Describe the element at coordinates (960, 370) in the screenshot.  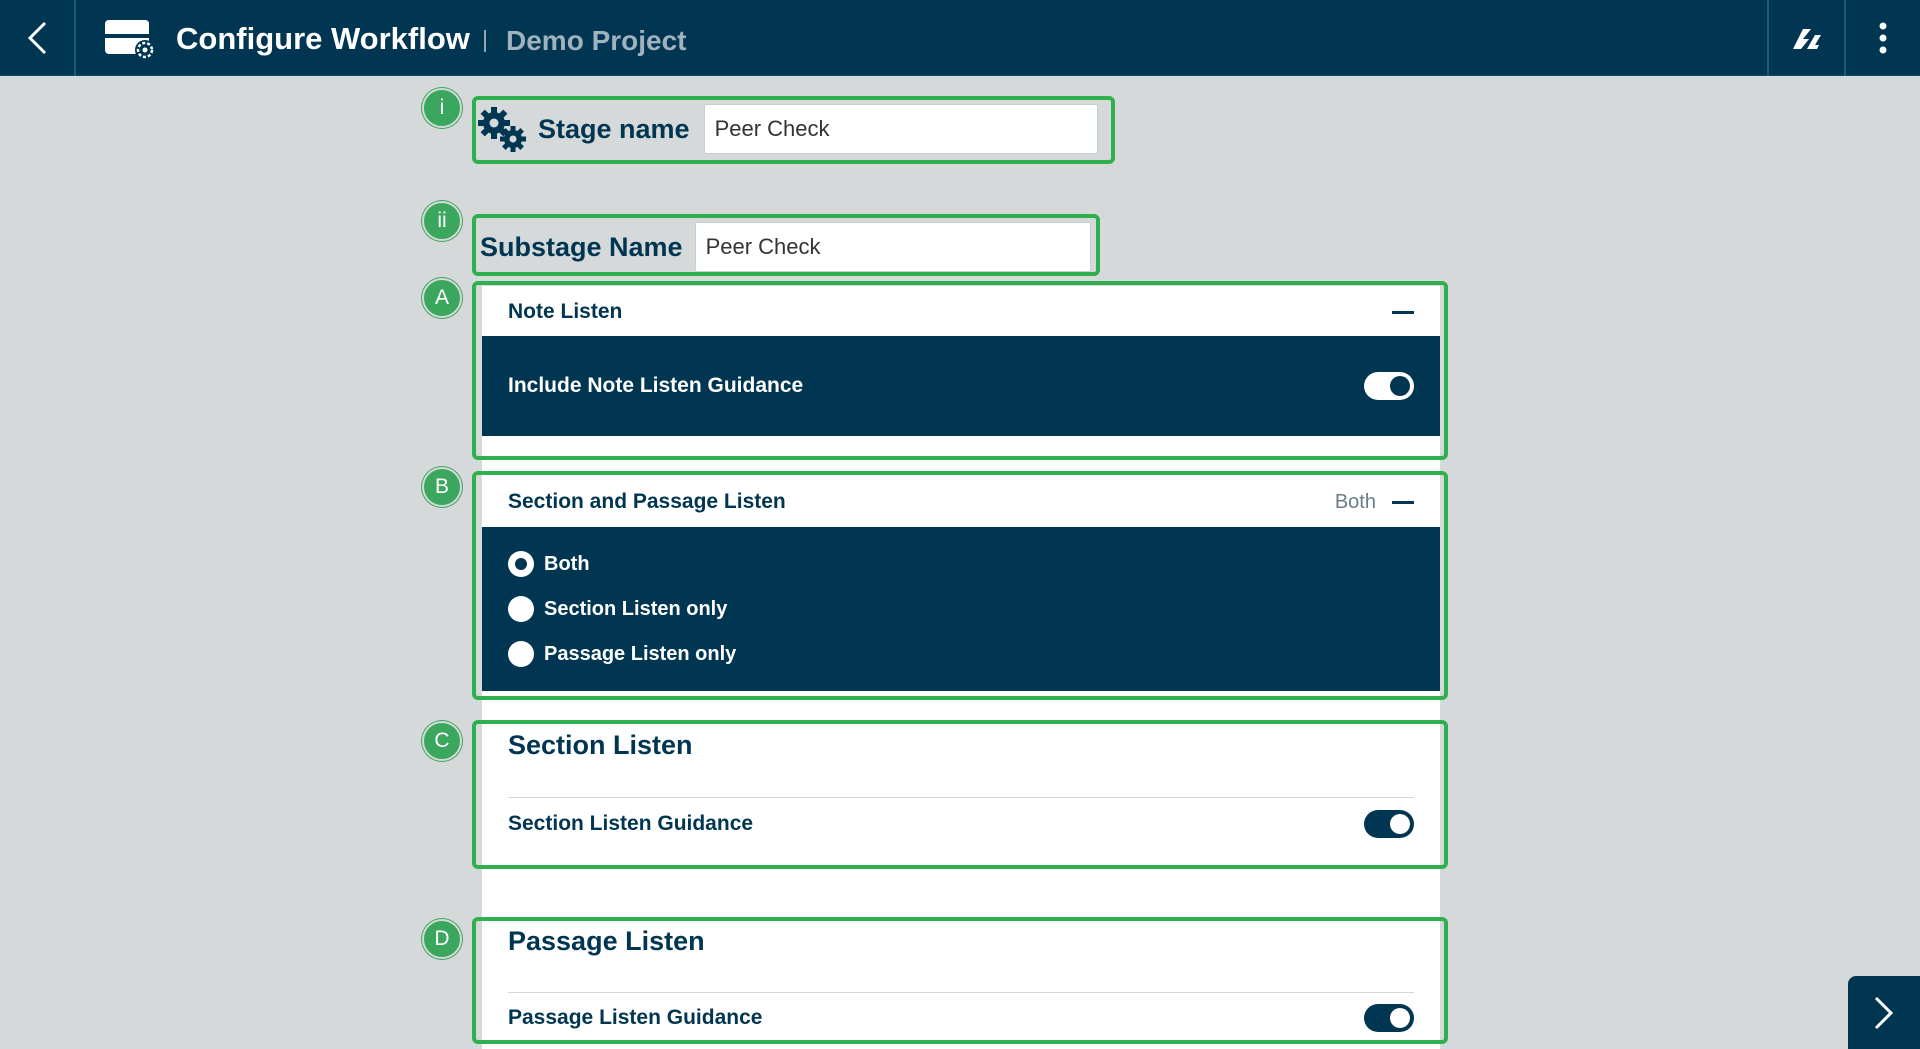
I see `highlight-note-listen` at that location.